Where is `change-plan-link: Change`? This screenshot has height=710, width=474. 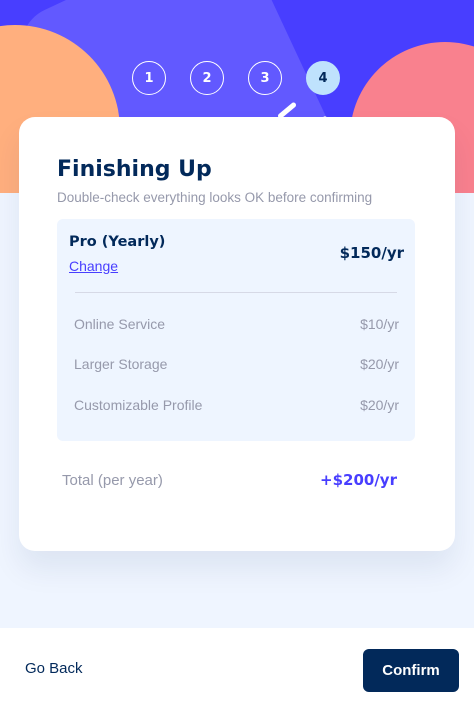
change-plan-link: Change is located at coordinates (93, 266).